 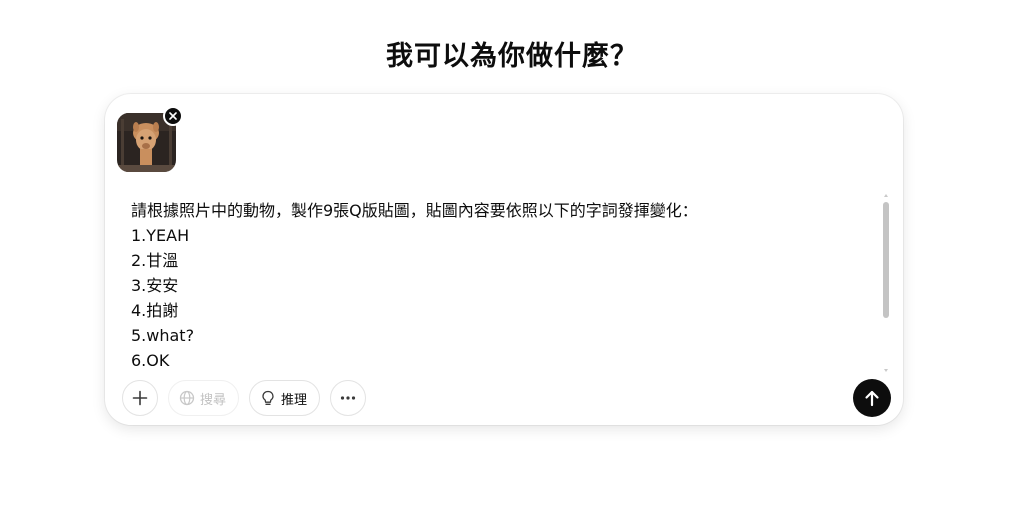 I want to click on globe-icon, so click(x=187, y=398).